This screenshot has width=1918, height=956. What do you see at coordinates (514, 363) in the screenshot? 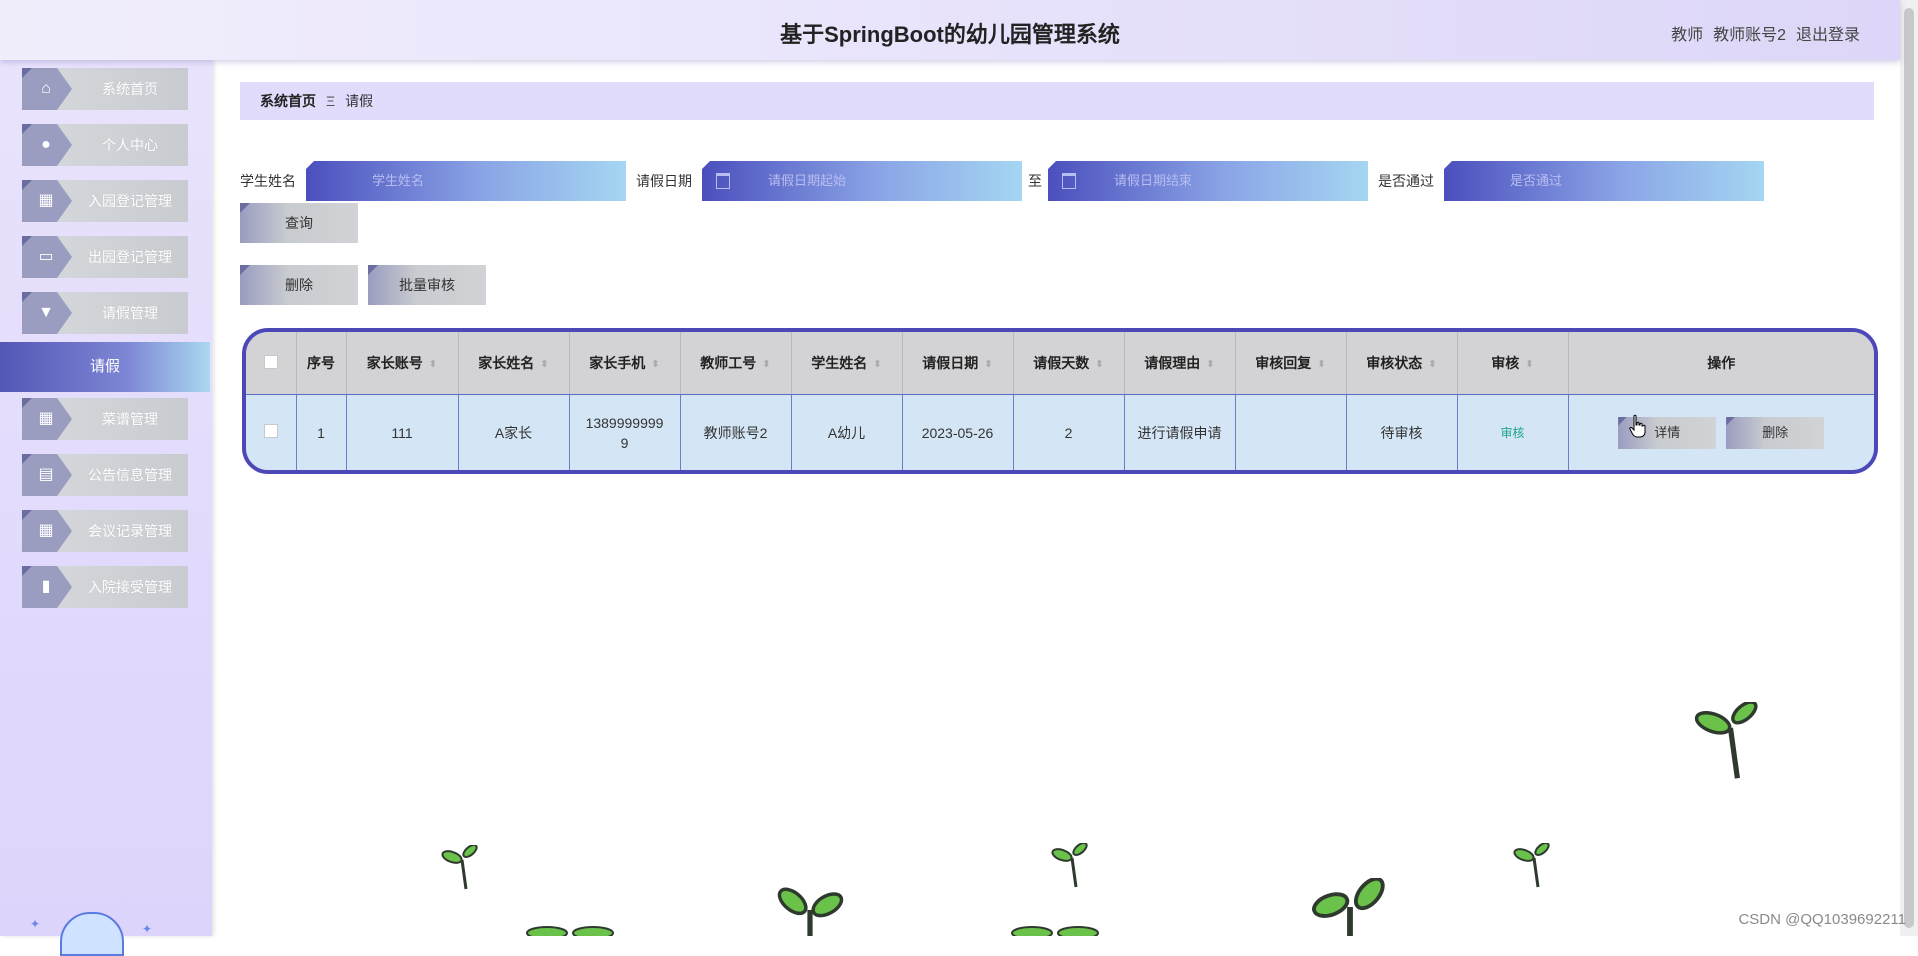
I see `col-header: 家长姓名 ⬍` at bounding box center [514, 363].